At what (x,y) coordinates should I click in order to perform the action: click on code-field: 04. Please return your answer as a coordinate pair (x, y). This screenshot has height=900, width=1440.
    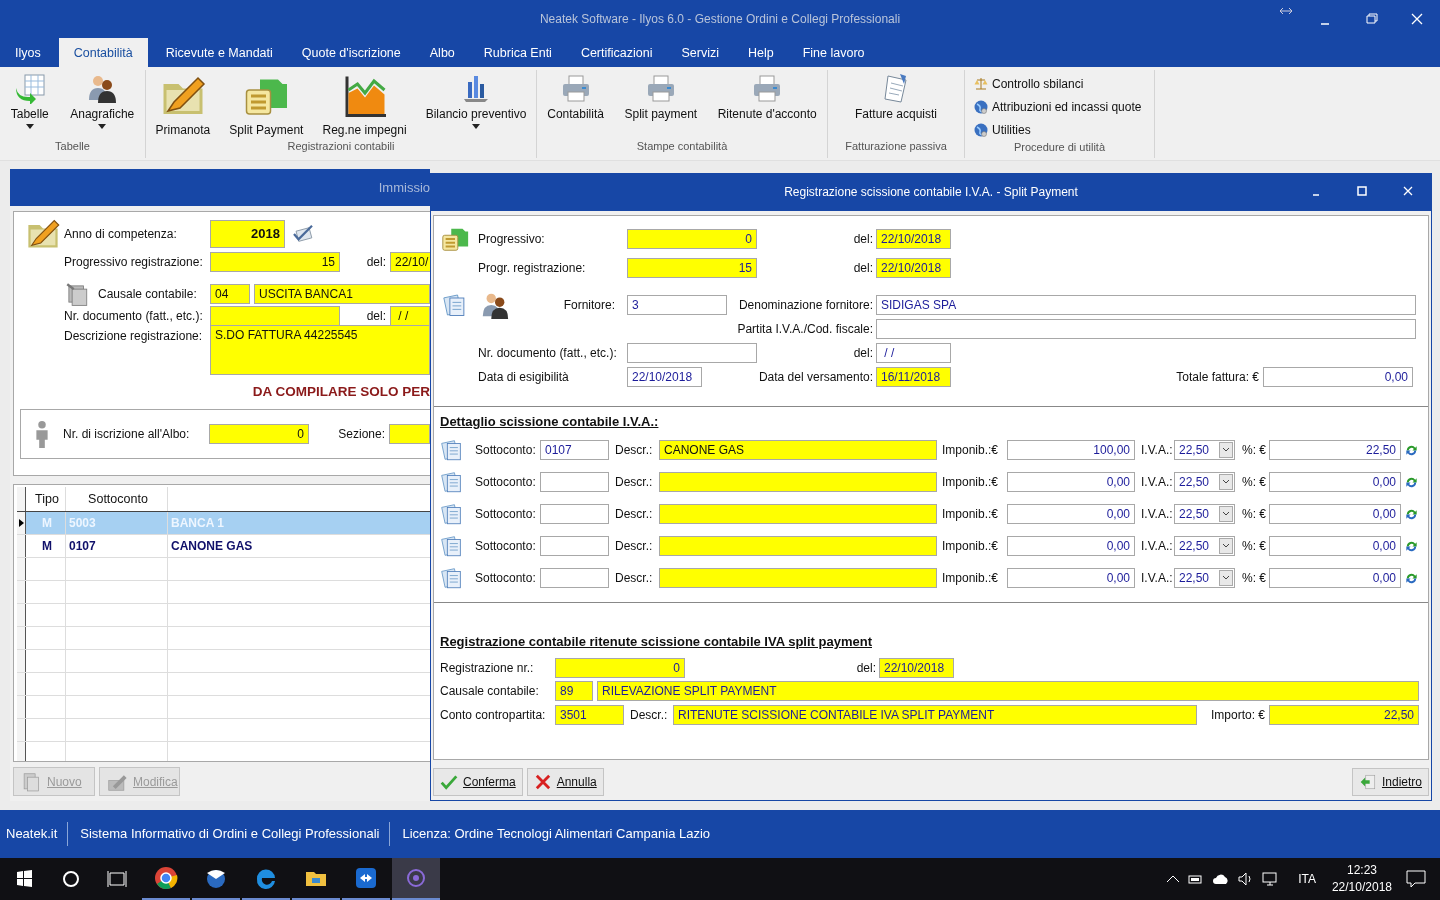
    Looking at the image, I should click on (230, 294).